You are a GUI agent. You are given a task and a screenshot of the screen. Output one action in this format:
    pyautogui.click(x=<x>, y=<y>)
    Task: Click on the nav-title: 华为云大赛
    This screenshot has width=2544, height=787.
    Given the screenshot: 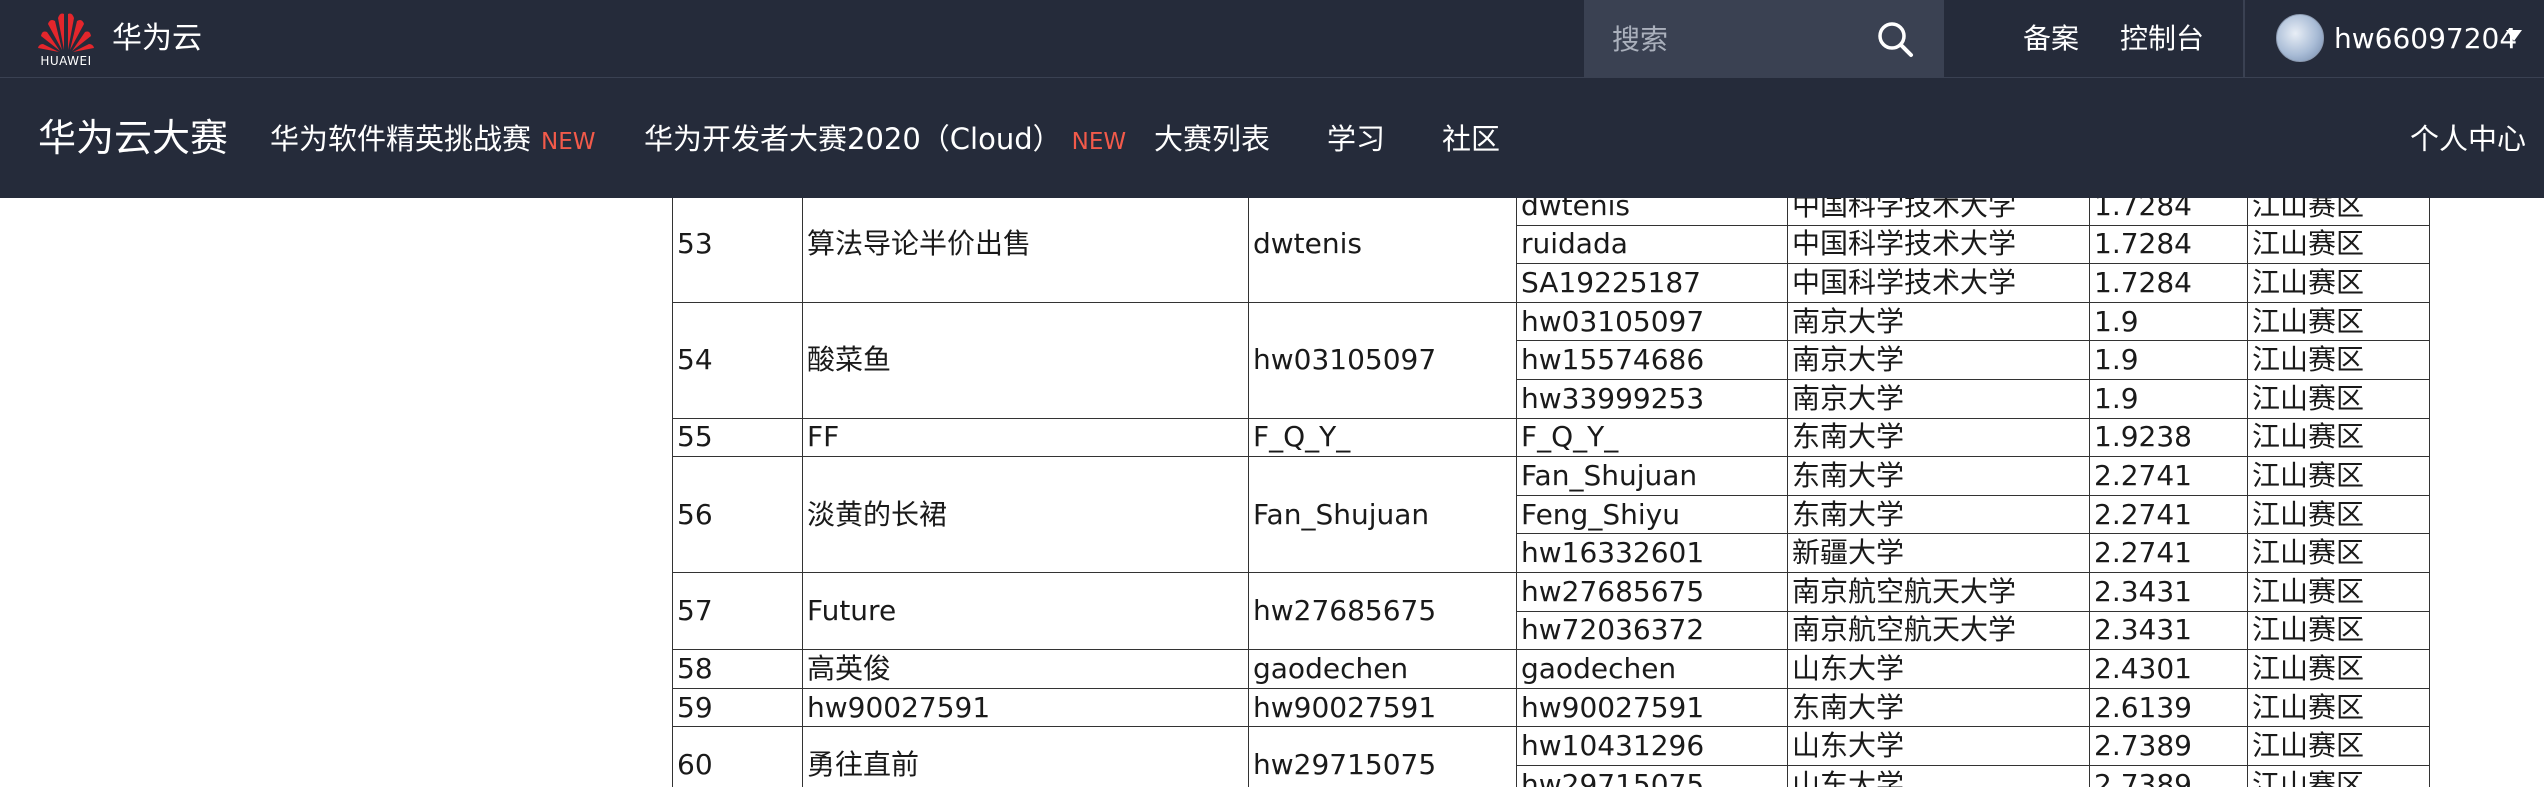 What is the action you would take?
    pyautogui.click(x=133, y=138)
    